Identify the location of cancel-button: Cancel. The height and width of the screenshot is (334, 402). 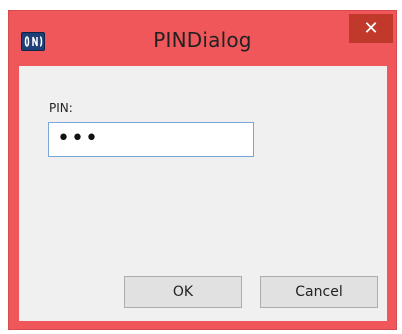
(319, 292).